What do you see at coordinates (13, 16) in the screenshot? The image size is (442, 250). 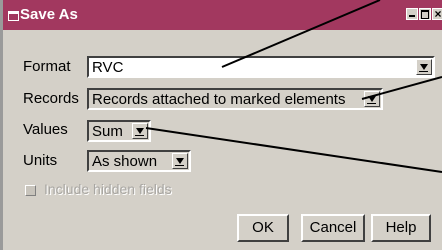 I see `window-menu-icon` at bounding box center [13, 16].